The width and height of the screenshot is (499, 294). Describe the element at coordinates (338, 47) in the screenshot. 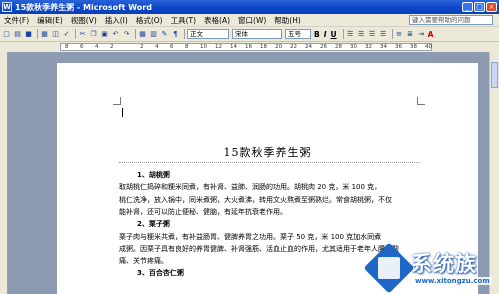

I see `ruler-tick-label: 28` at that location.